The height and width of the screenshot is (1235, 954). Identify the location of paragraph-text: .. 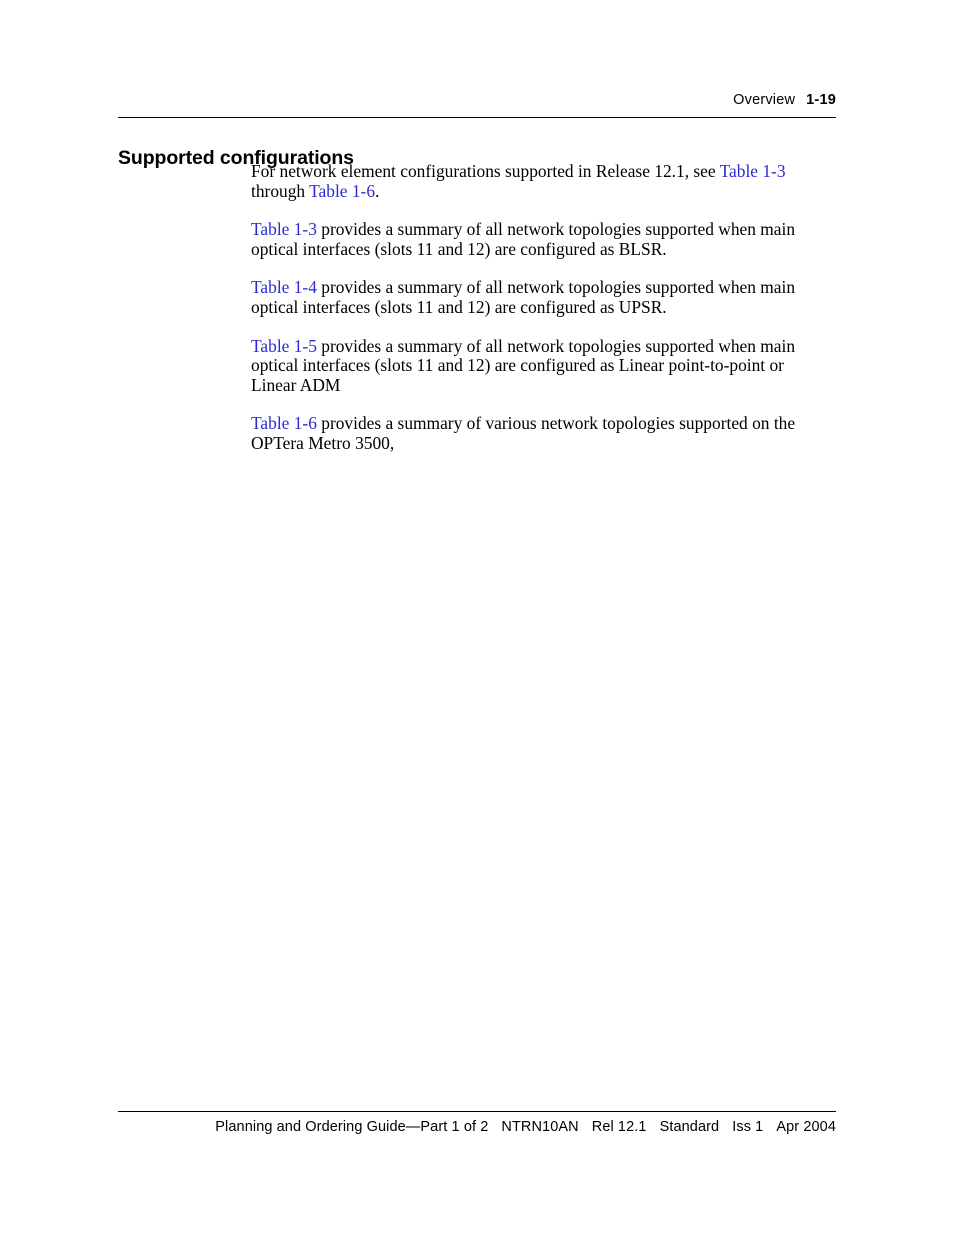
(377, 190).